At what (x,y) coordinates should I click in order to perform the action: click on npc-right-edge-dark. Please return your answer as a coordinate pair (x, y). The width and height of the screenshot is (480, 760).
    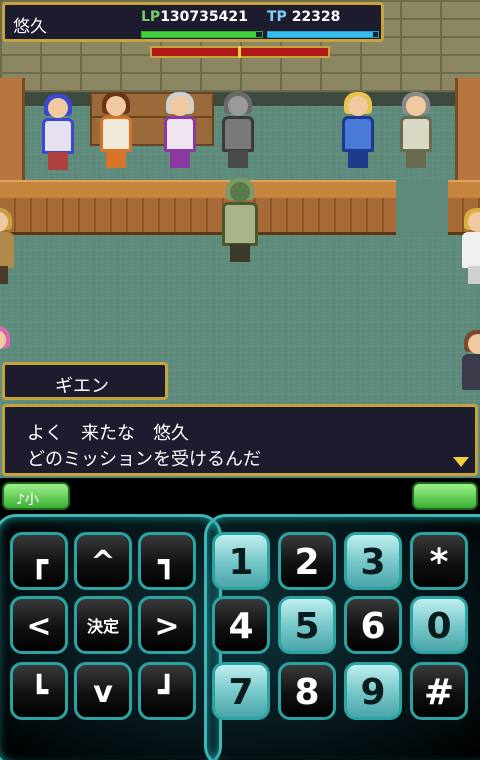
    Looking at the image, I should click on (469, 370).